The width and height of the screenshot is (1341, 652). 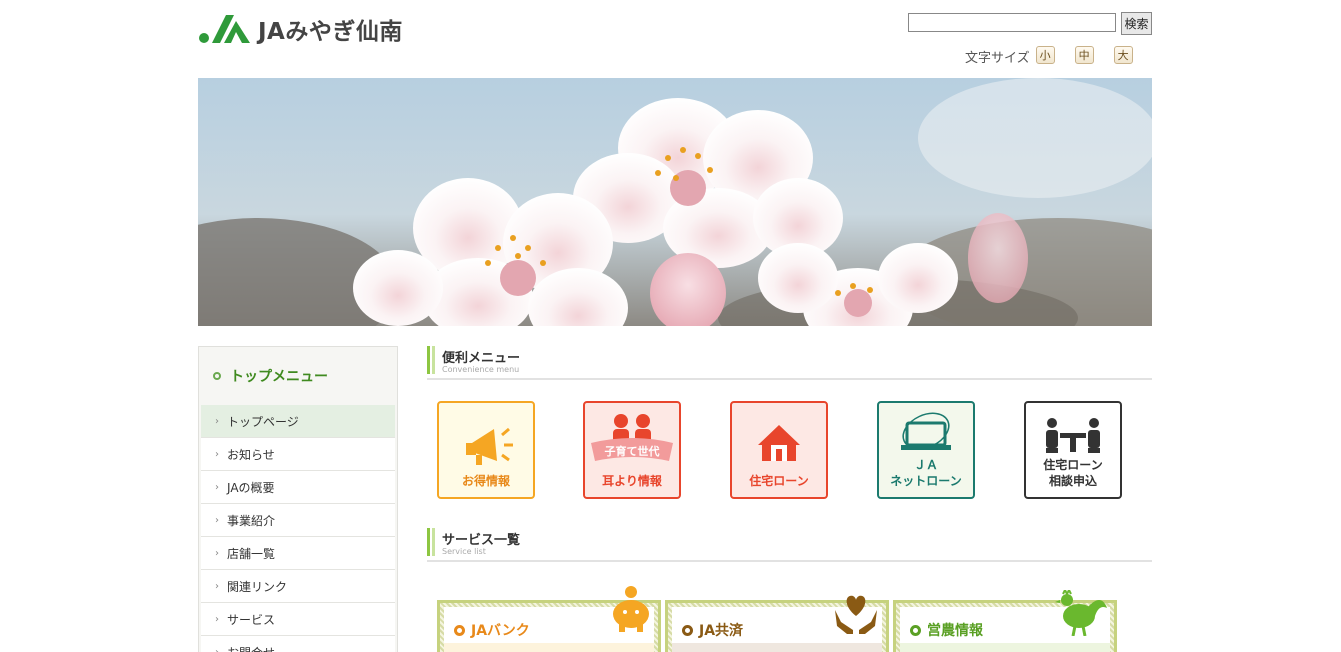 What do you see at coordinates (997, 58) in the screenshot?
I see `font-size-label: 文字サイズ` at bounding box center [997, 58].